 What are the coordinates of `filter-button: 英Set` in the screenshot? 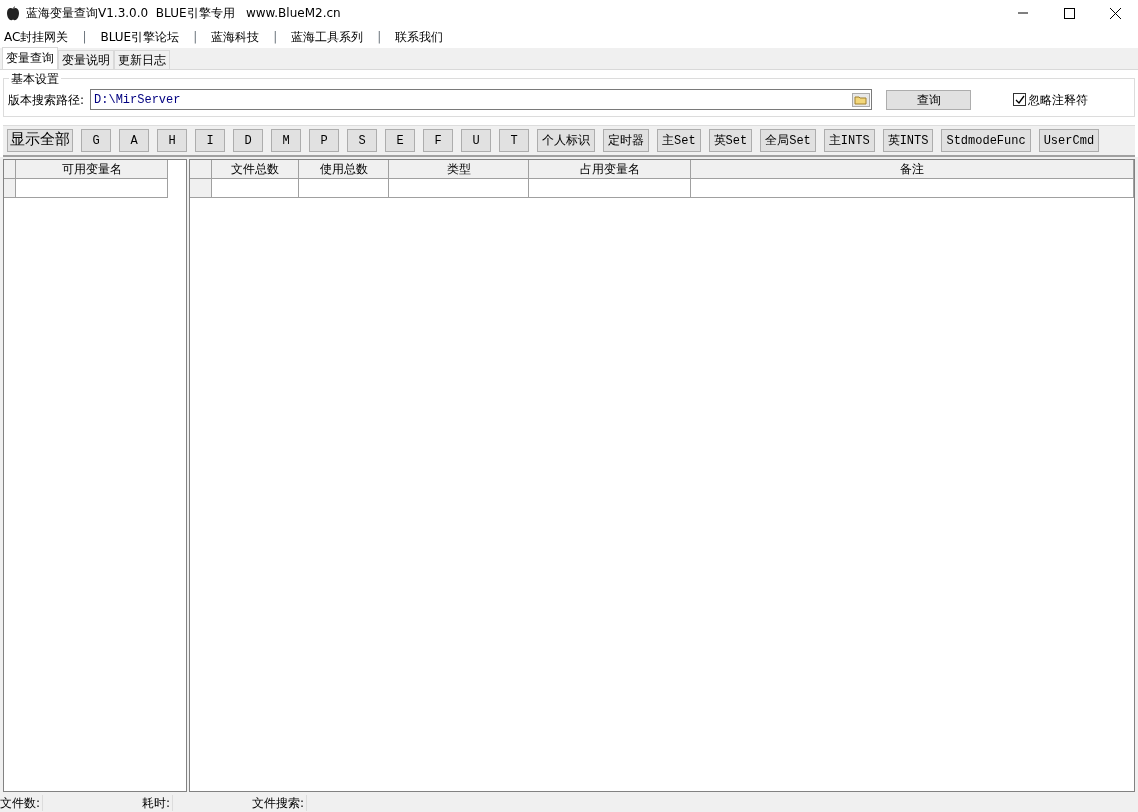 It's located at (730, 140).